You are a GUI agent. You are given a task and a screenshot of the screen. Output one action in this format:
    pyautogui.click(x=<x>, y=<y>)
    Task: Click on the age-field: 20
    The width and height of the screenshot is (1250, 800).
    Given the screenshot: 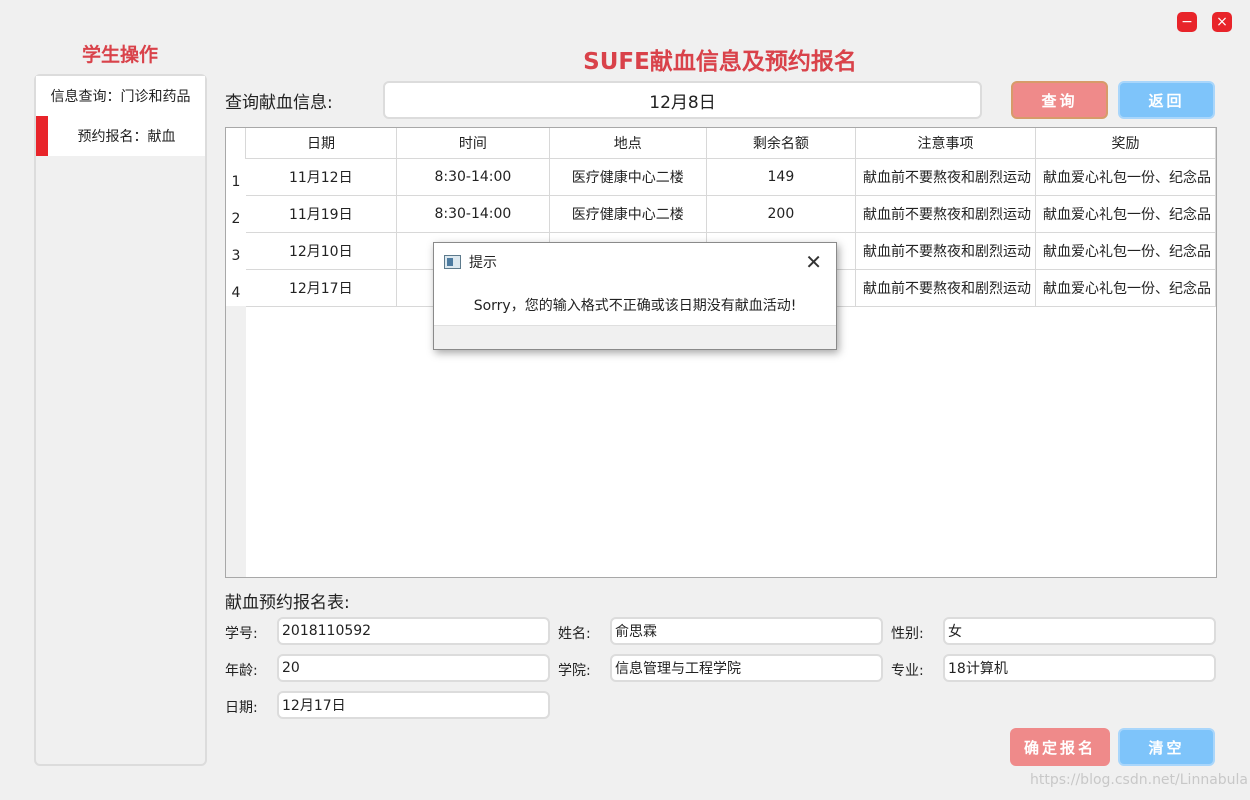 What is the action you would take?
    pyautogui.click(x=413, y=668)
    